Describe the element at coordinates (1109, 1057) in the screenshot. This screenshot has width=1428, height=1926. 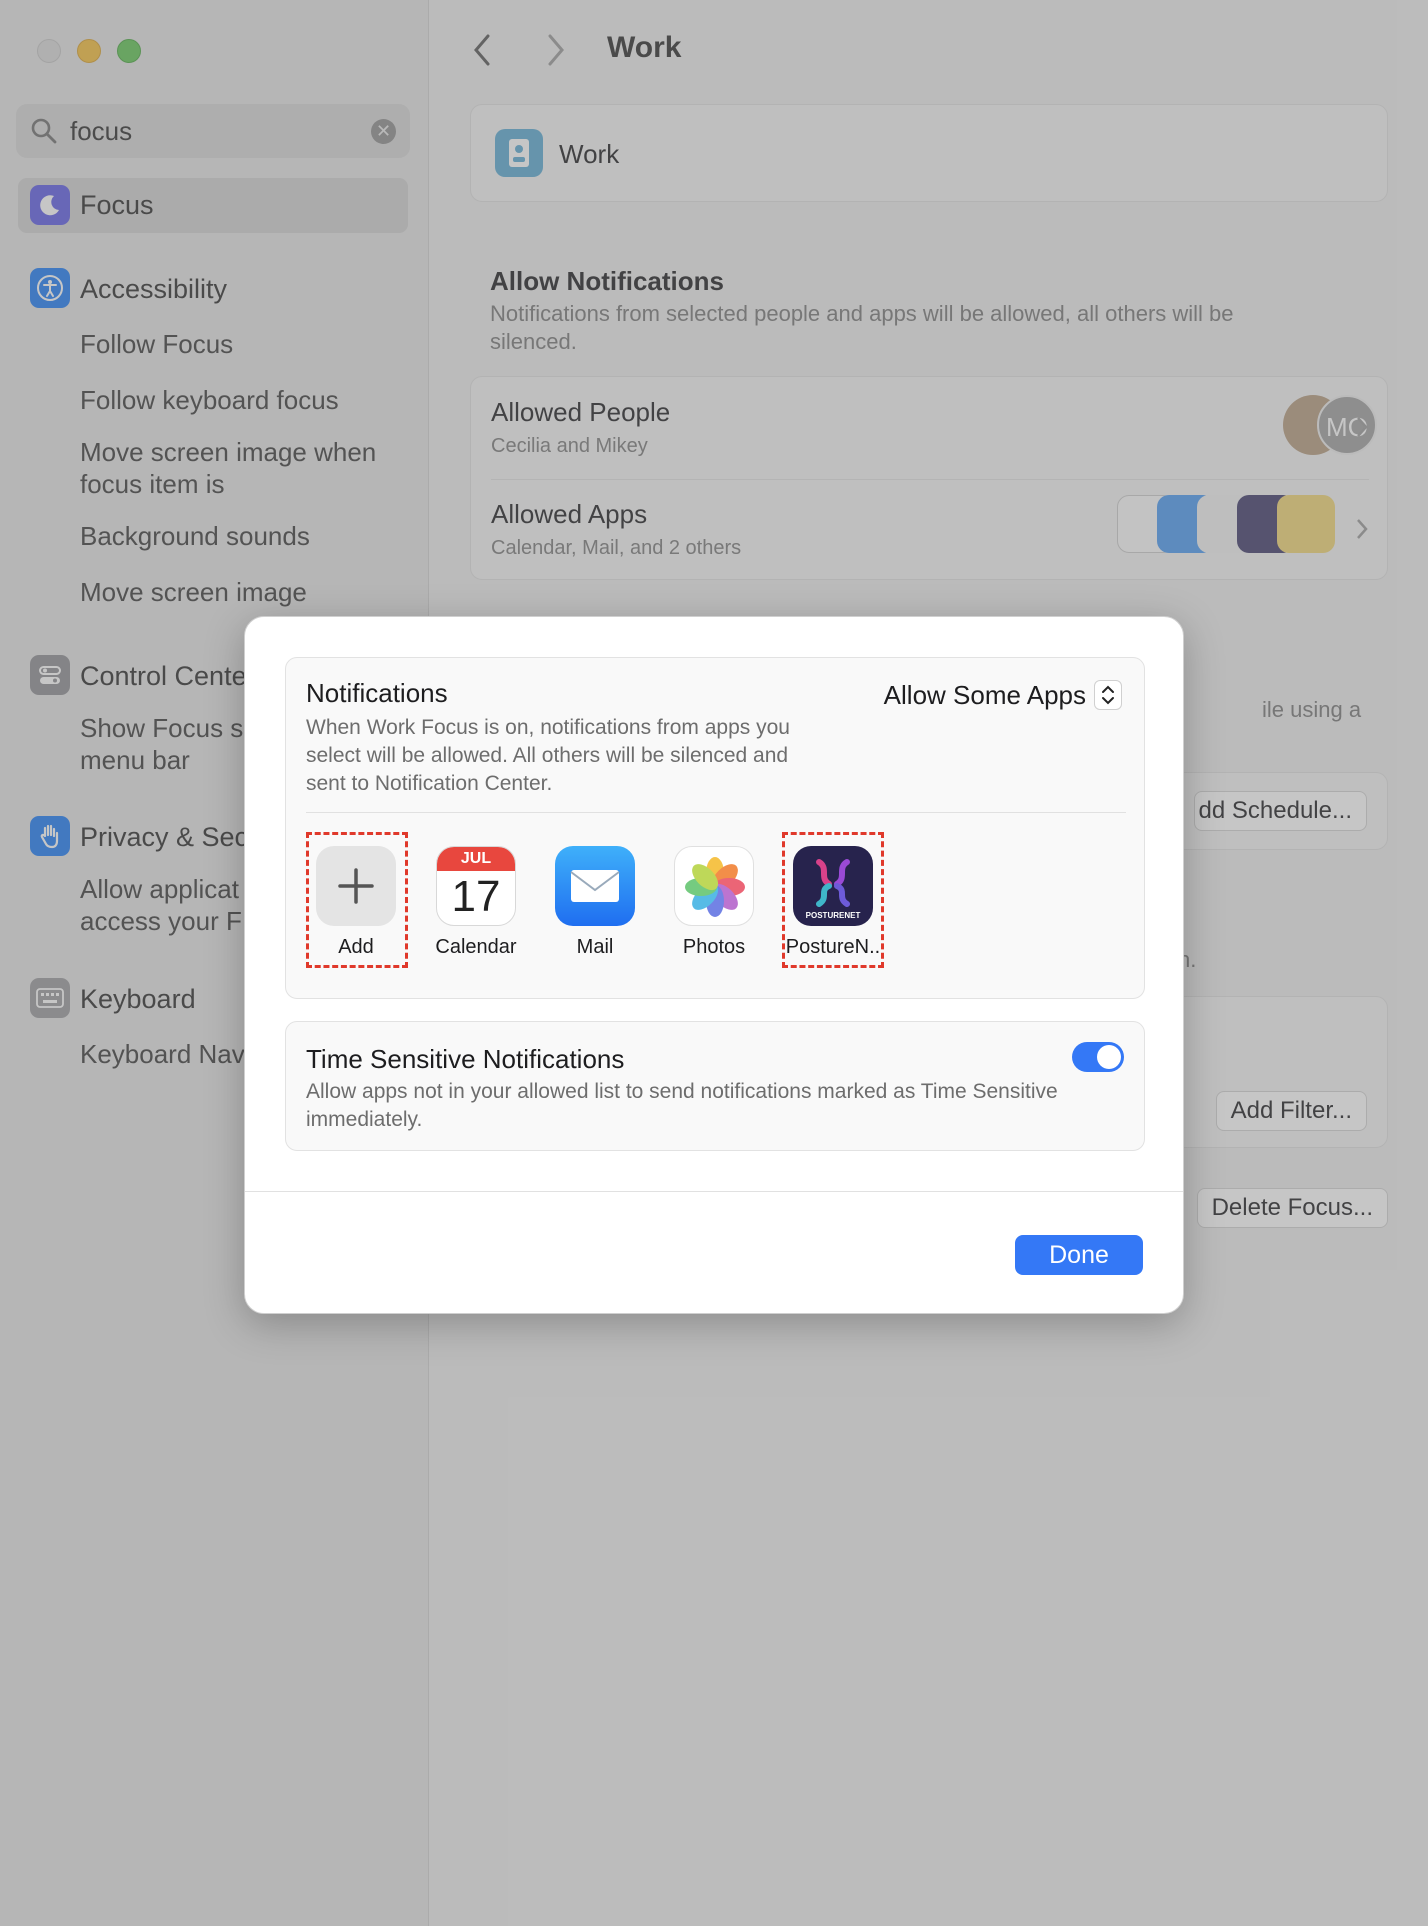
I see `toggle-knob` at that location.